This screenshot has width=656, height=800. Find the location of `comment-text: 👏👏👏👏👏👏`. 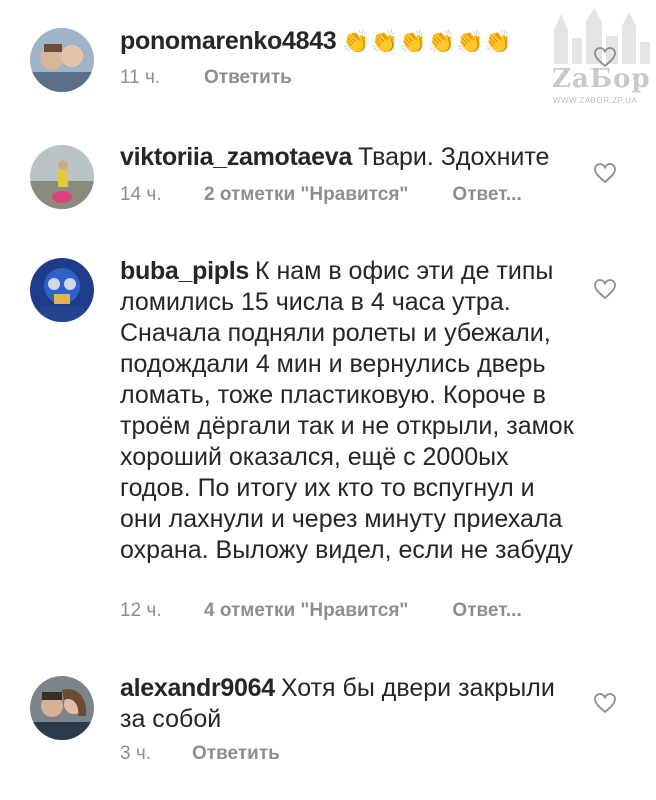

comment-text: 👏👏👏👏👏👏 is located at coordinates (427, 41).